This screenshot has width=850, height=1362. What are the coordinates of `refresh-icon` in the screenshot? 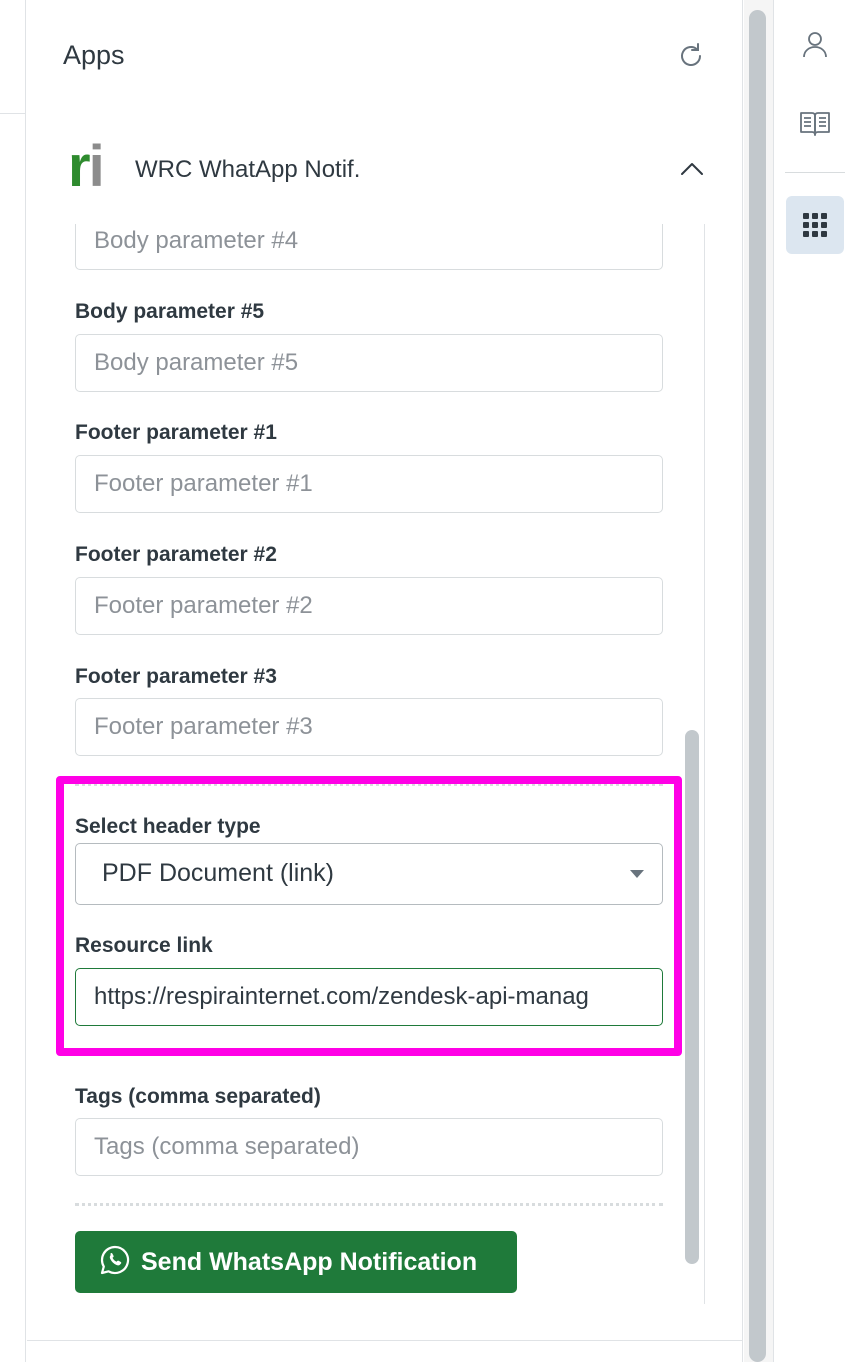 It's located at (691, 56).